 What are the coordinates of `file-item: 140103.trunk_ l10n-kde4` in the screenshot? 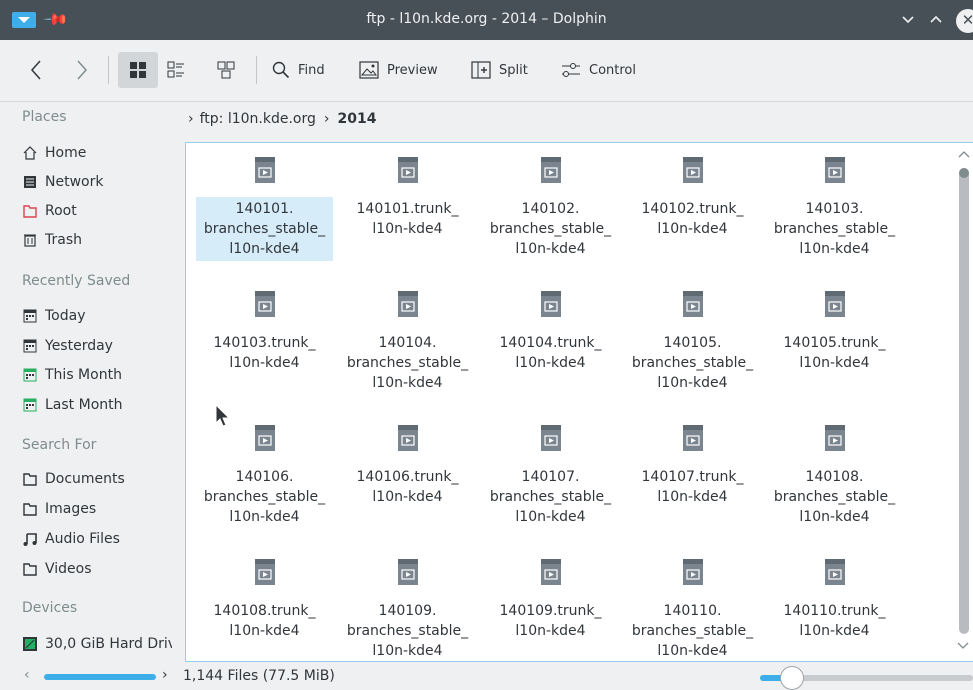 It's located at (264, 349).